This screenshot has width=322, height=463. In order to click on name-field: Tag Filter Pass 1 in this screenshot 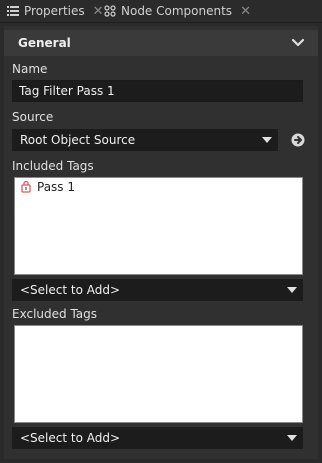, I will do `click(157, 91)`.